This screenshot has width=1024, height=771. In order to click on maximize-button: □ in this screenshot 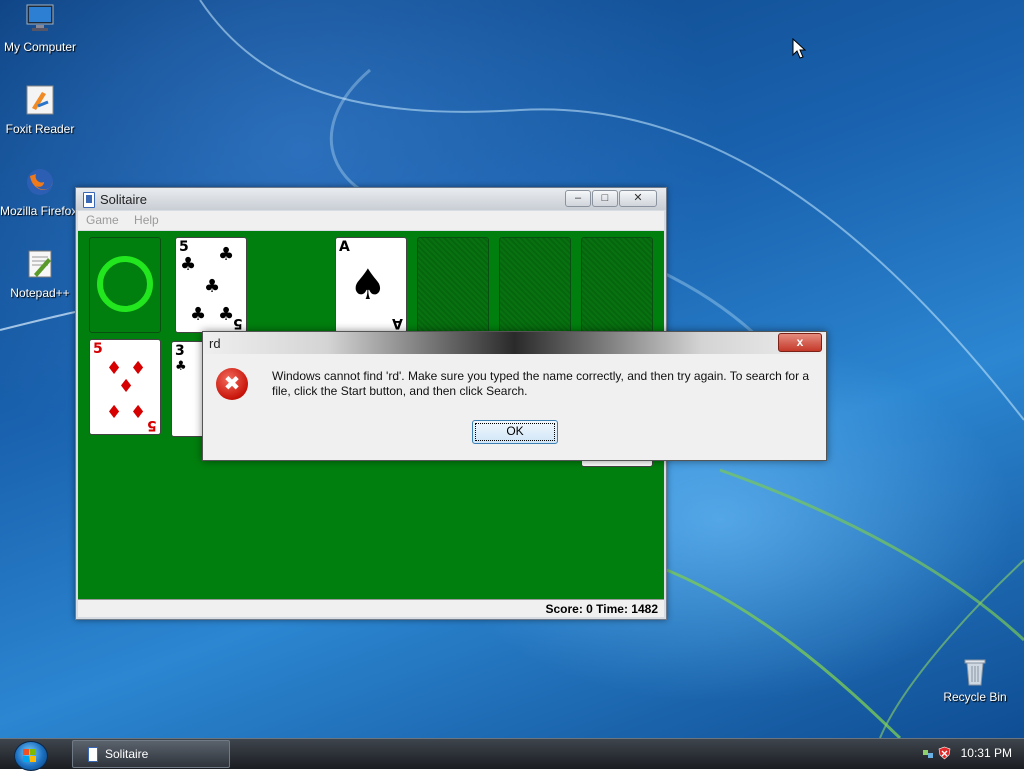, I will do `click(605, 198)`.